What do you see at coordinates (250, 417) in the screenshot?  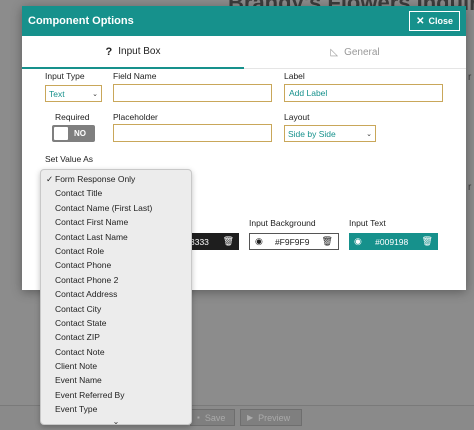 I see `play-icon: ▶` at bounding box center [250, 417].